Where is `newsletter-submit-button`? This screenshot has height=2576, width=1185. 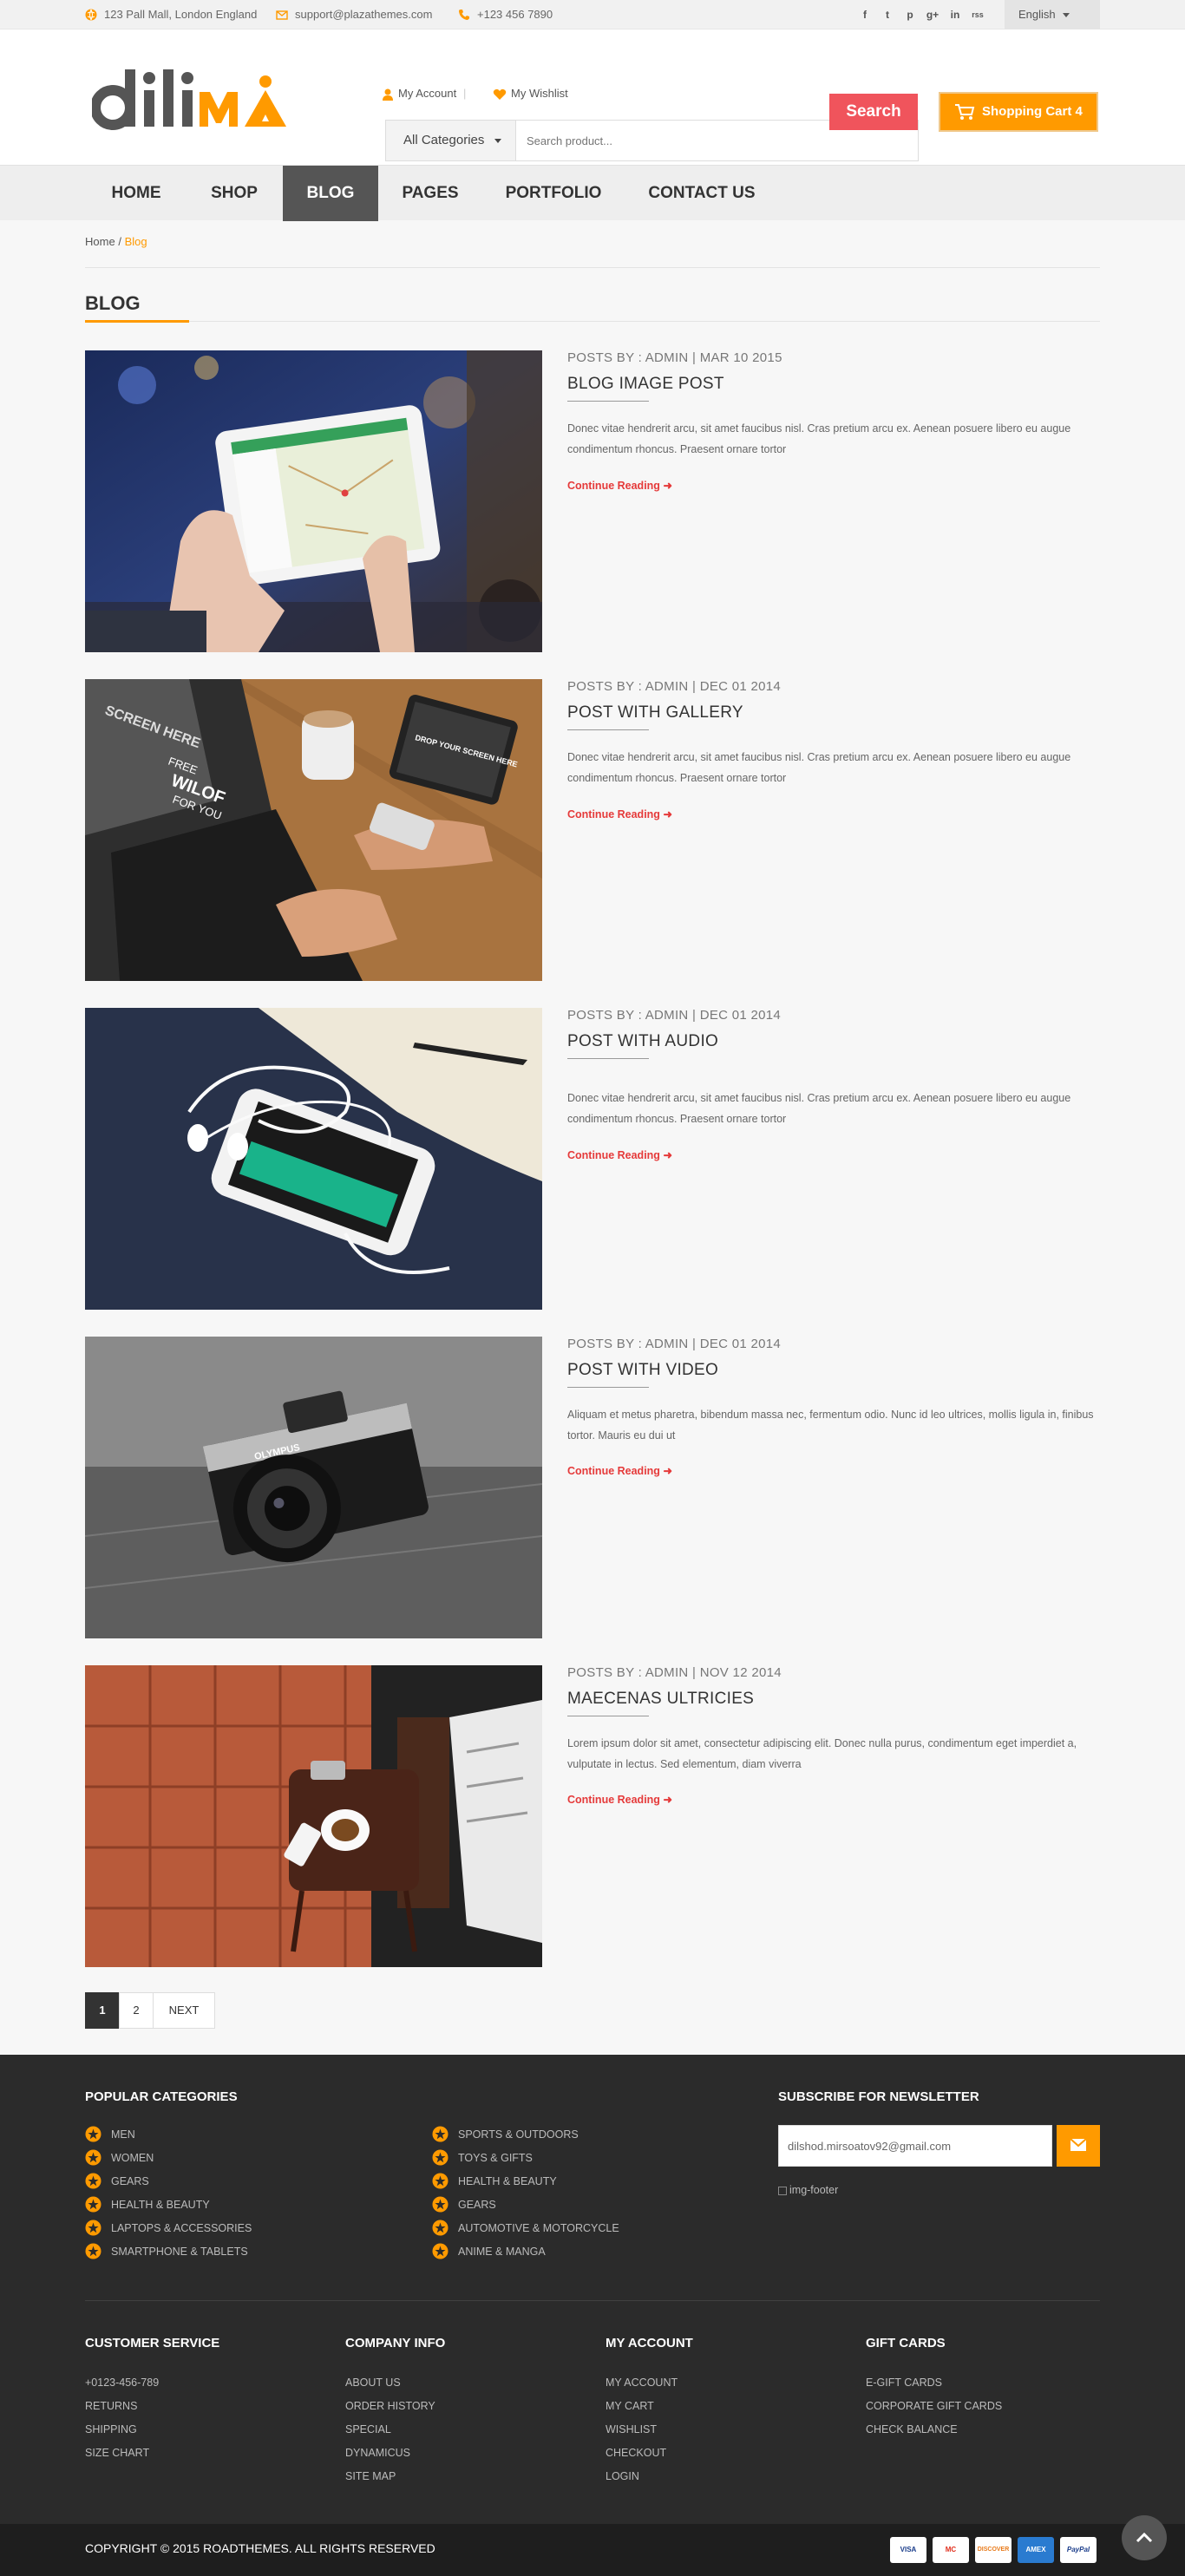
newsletter-submit-button is located at coordinates (1078, 2146).